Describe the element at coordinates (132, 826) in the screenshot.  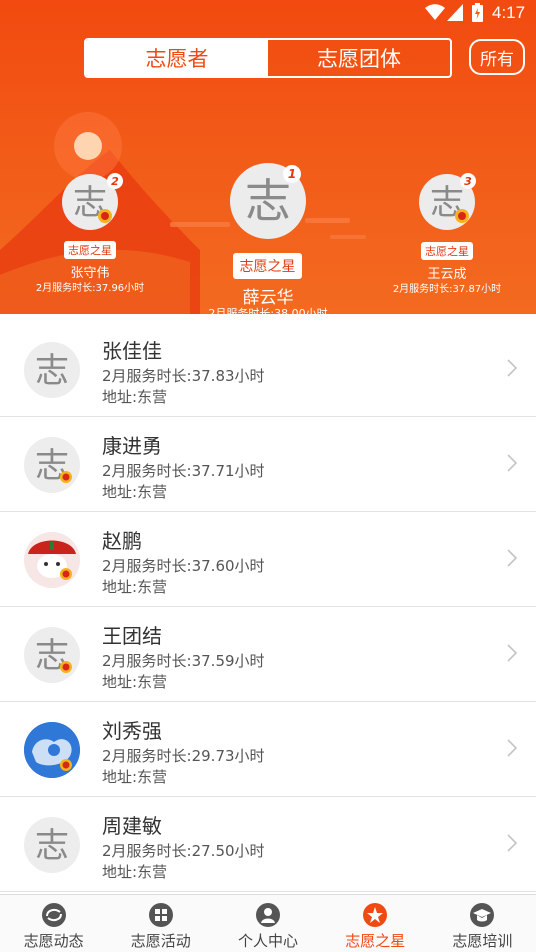
I see `volunteer-name: 周建敏` at that location.